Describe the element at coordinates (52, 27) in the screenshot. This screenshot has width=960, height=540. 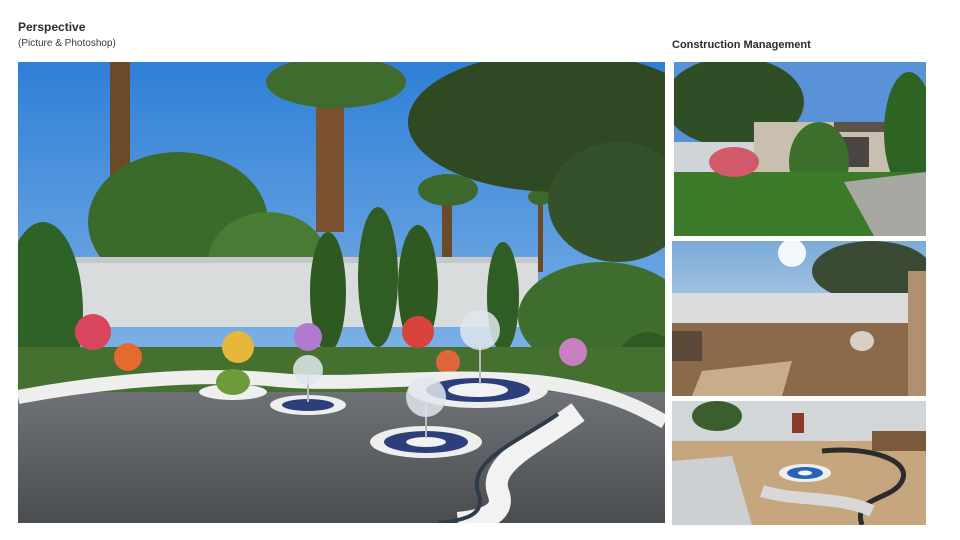
I see `perspective-title: Perspective` at that location.